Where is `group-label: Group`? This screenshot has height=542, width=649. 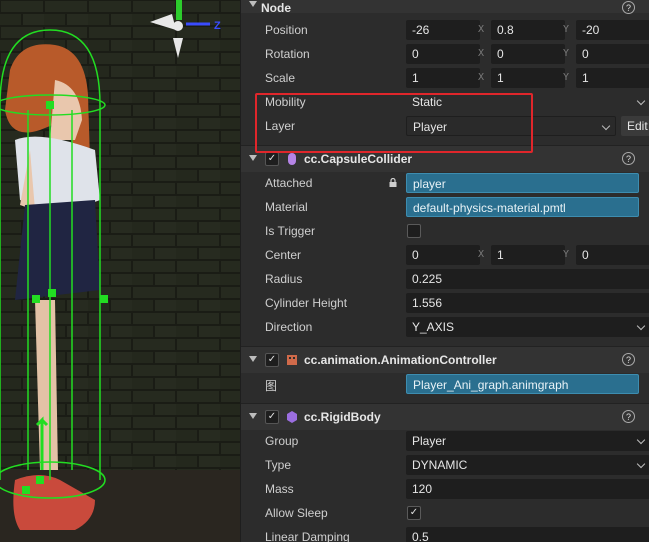
group-label: Group is located at coordinates (282, 441).